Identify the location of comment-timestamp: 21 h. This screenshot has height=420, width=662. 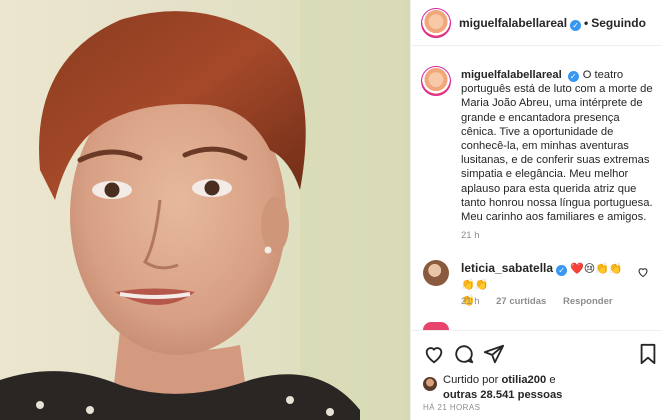
(470, 301).